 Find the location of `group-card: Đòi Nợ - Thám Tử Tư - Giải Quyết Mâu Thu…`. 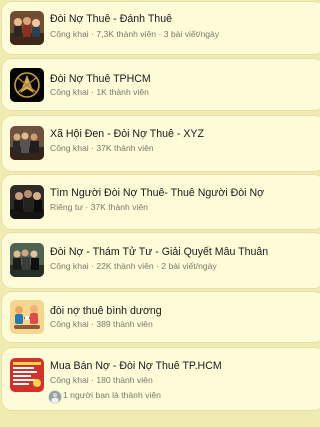

group-card: Đòi Nợ - Thám Tử Tư - Giải Quyết Mâu Thu… is located at coordinates (161, 260).